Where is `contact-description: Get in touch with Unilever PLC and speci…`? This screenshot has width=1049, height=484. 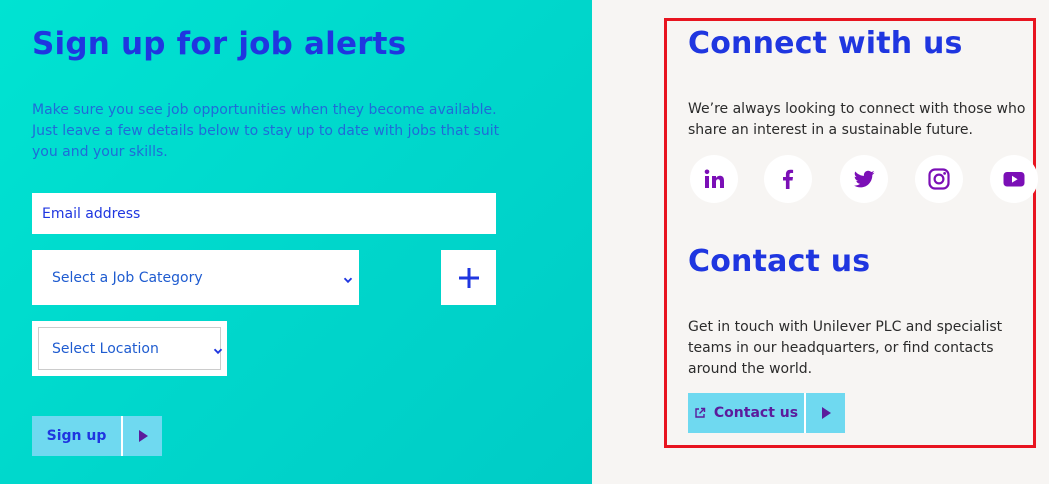 contact-description: Get in touch with Unilever PLC and speci… is located at coordinates (845, 348).